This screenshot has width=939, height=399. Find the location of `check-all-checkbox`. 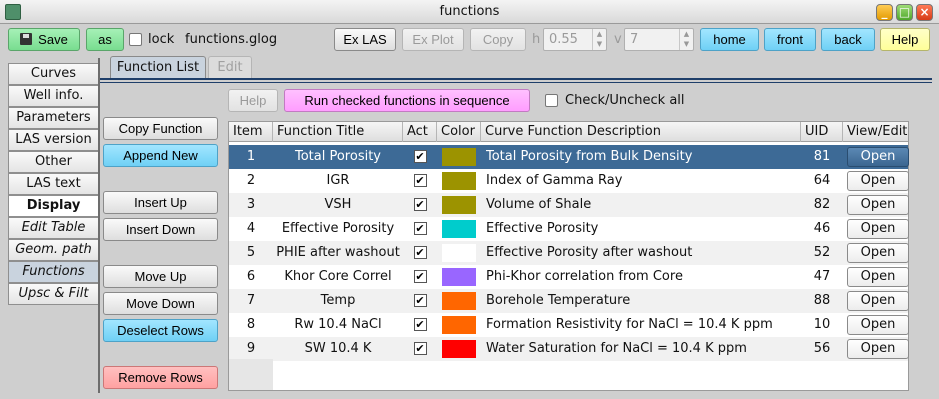

check-all-checkbox is located at coordinates (551, 100).